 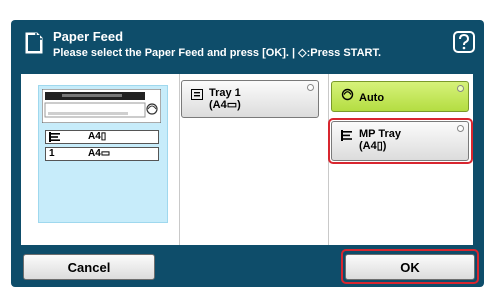 What do you see at coordinates (101, 106) in the screenshot?
I see `printer-illustration` at bounding box center [101, 106].